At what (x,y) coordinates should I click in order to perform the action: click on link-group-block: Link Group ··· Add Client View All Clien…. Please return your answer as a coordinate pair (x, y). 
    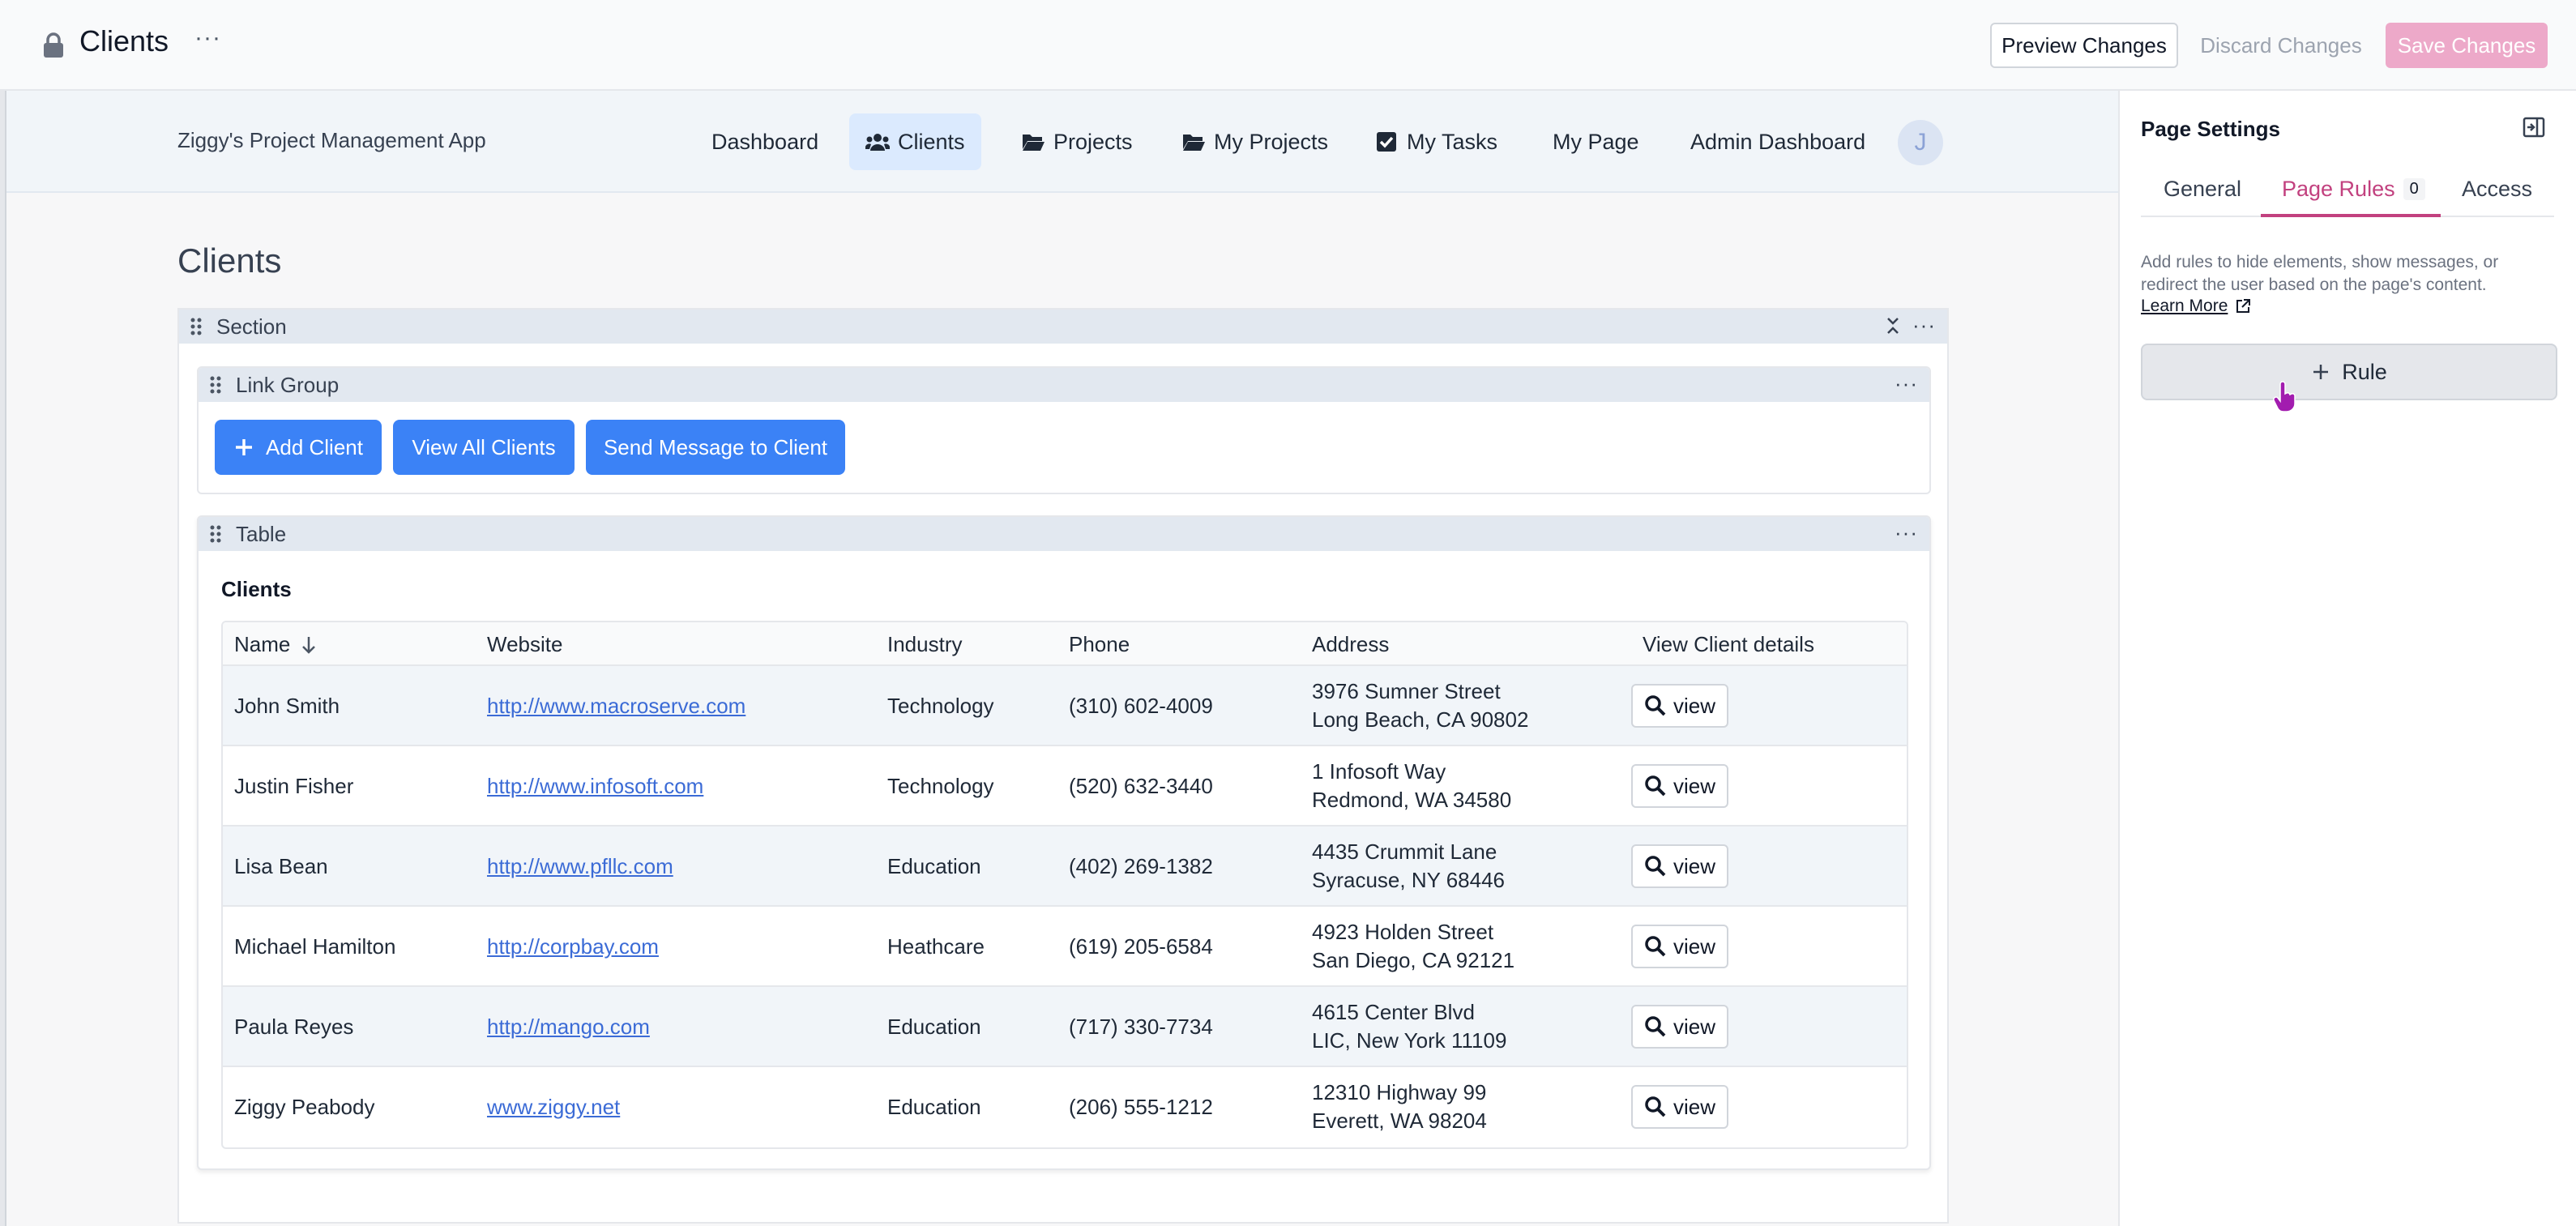
    Looking at the image, I should click on (1064, 430).